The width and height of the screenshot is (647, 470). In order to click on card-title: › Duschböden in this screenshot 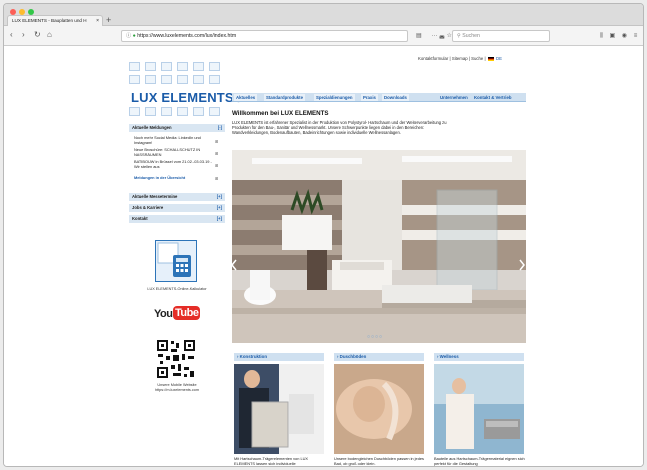, I will do `click(379, 357)`.